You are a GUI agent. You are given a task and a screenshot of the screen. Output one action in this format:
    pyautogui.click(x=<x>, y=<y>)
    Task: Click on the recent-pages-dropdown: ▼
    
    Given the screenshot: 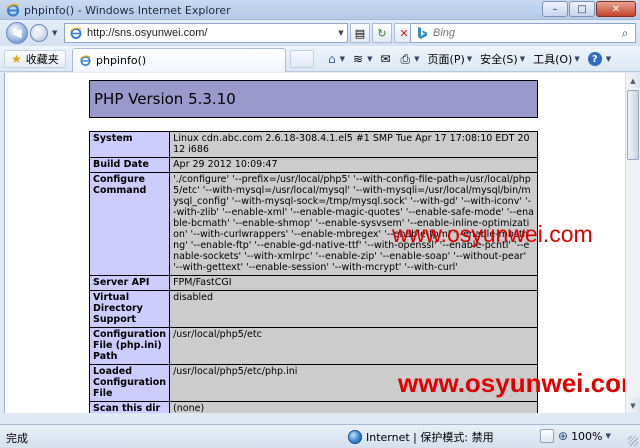 What is the action you would take?
    pyautogui.click(x=54, y=33)
    